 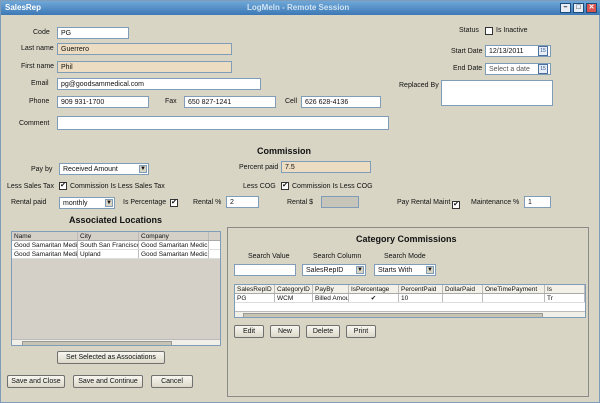 What do you see at coordinates (421, 289) in the screenshot?
I see `col-percentpaid: PercentPaid` at bounding box center [421, 289].